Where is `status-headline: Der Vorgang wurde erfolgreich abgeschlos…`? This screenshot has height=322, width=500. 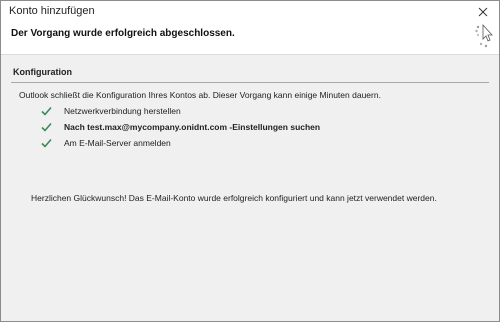 status-headline: Der Vorgang wurde erfolgreich abgeschlos… is located at coordinates (123, 33).